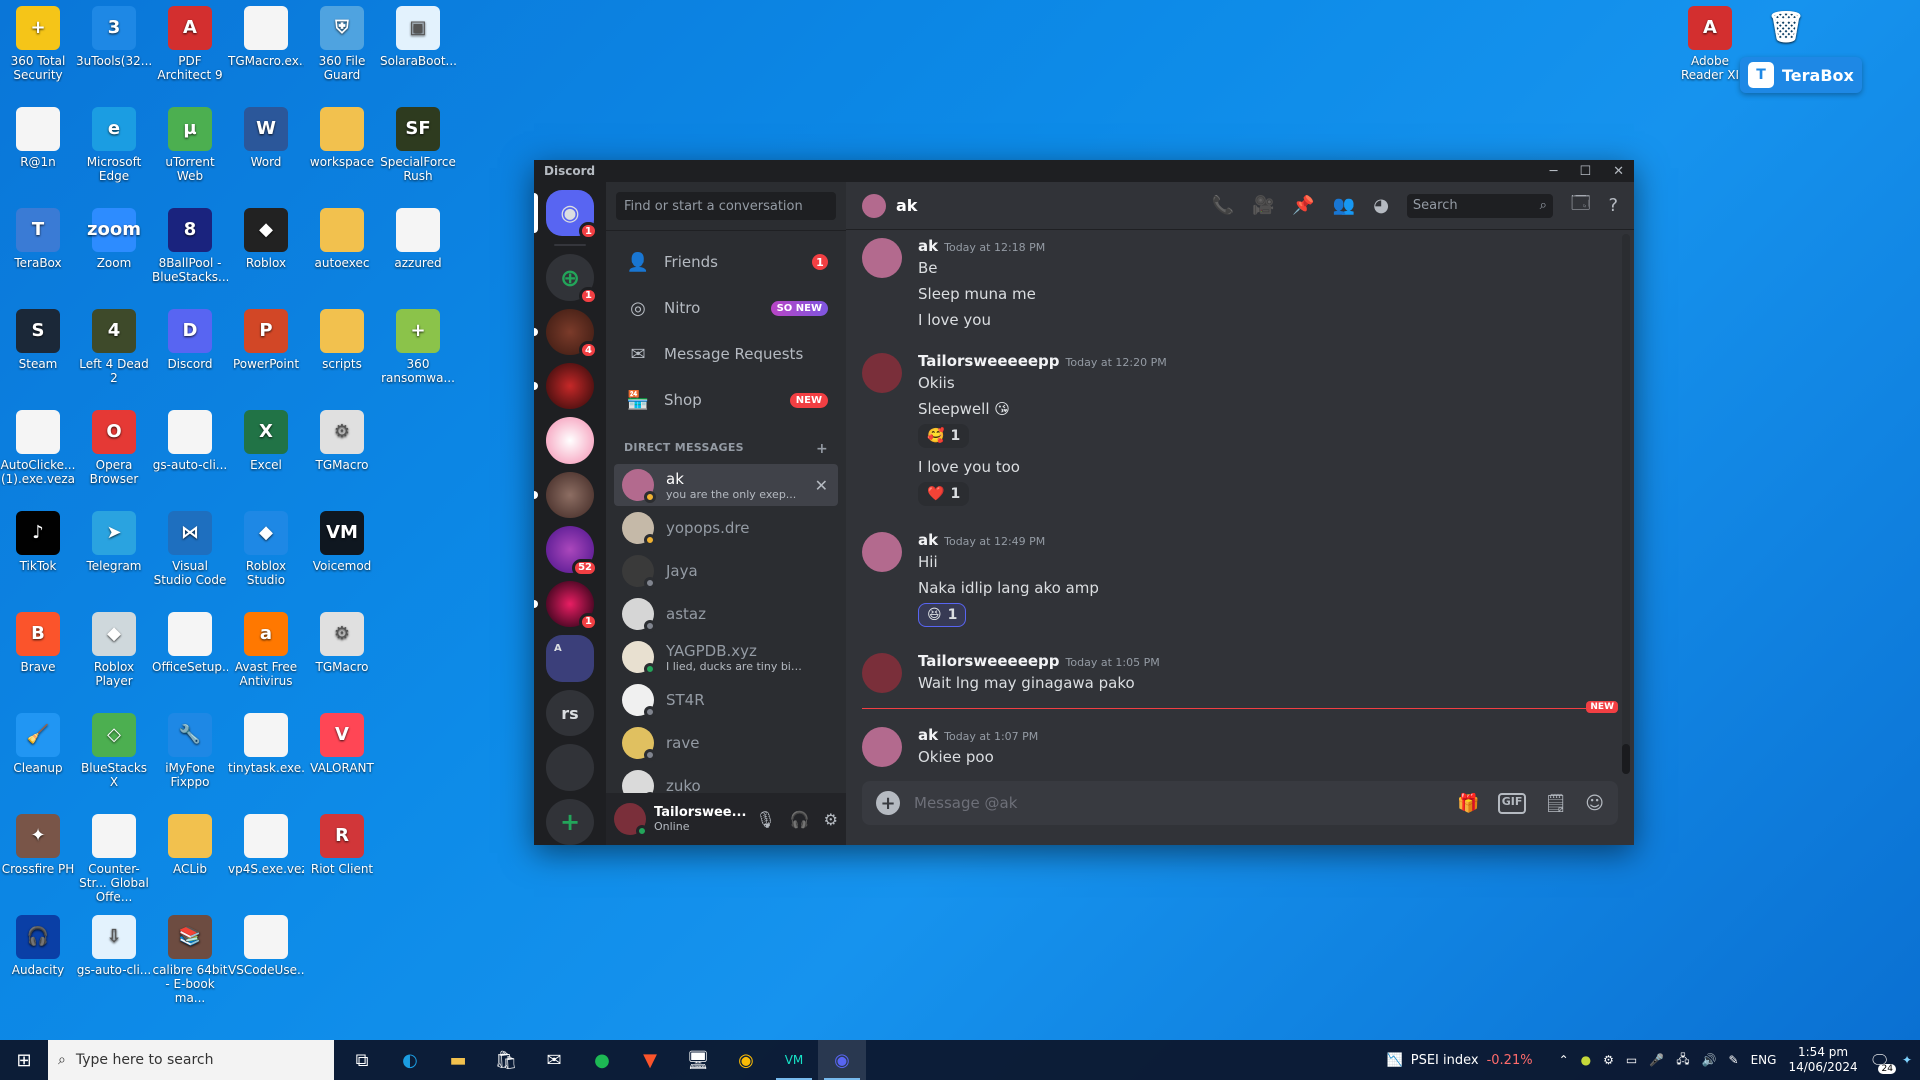  What do you see at coordinates (746, 1060) in the screenshot?
I see `taskbar-chrome: ◉` at bounding box center [746, 1060].